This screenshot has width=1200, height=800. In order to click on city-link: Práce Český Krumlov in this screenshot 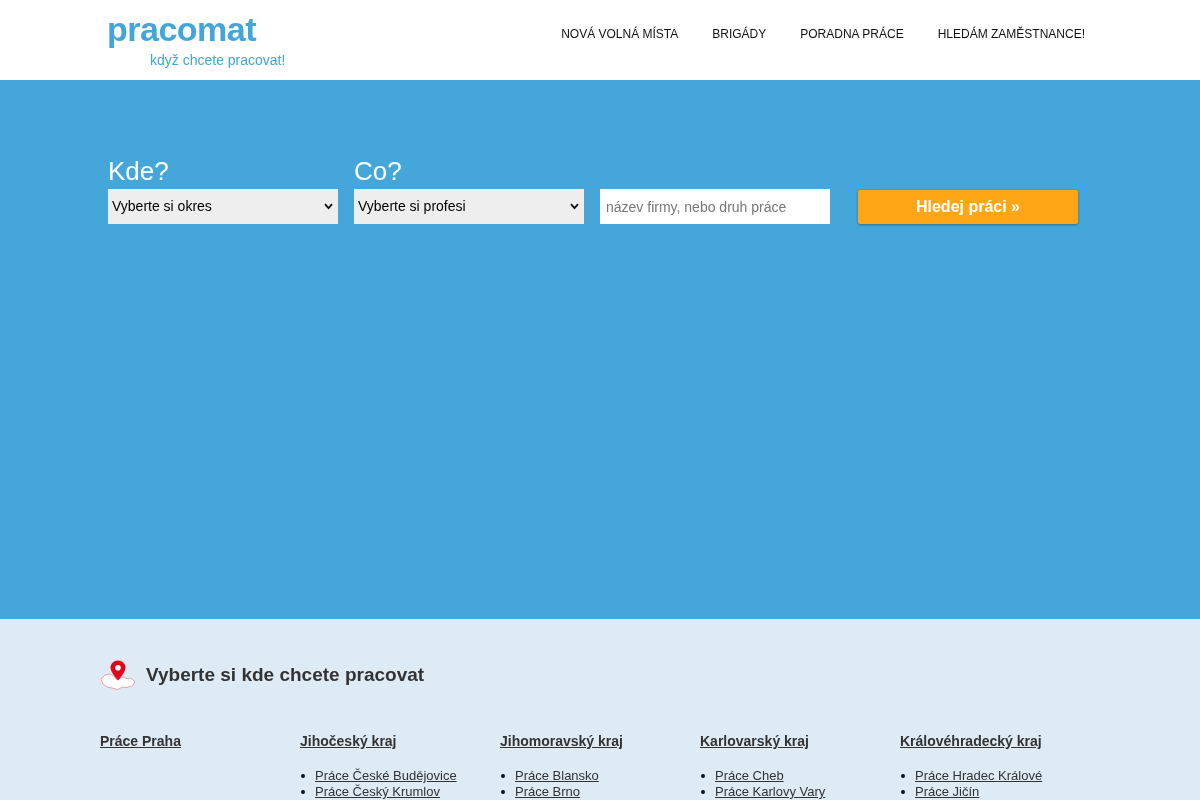, I will do `click(377, 792)`.